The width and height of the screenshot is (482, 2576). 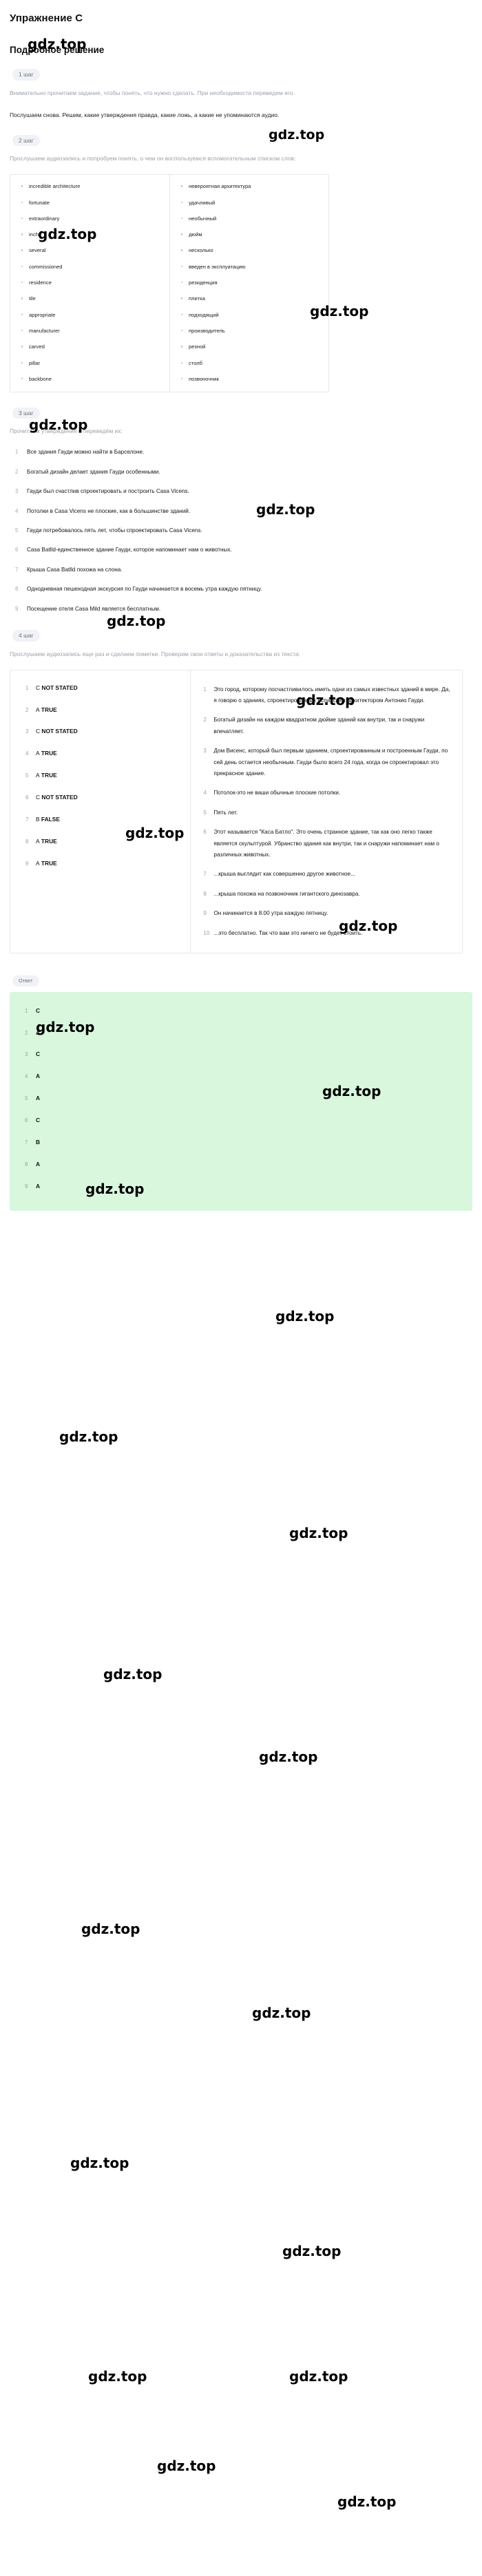 What do you see at coordinates (38, 820) in the screenshot?
I see `answer-letter: B` at bounding box center [38, 820].